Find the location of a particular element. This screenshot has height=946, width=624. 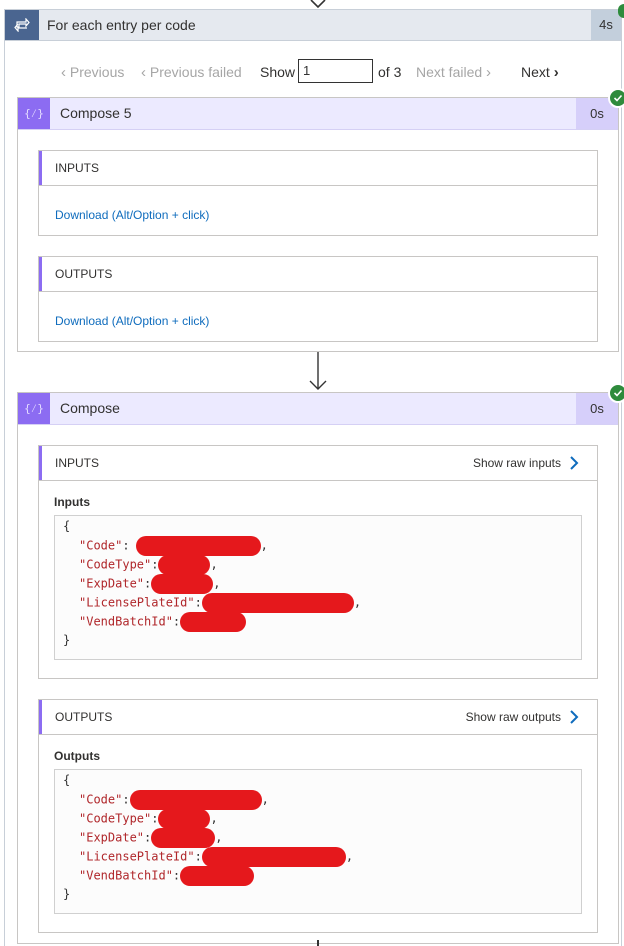

outputs-panel-header: OUTPUTS Show raw outputs is located at coordinates (318, 717).